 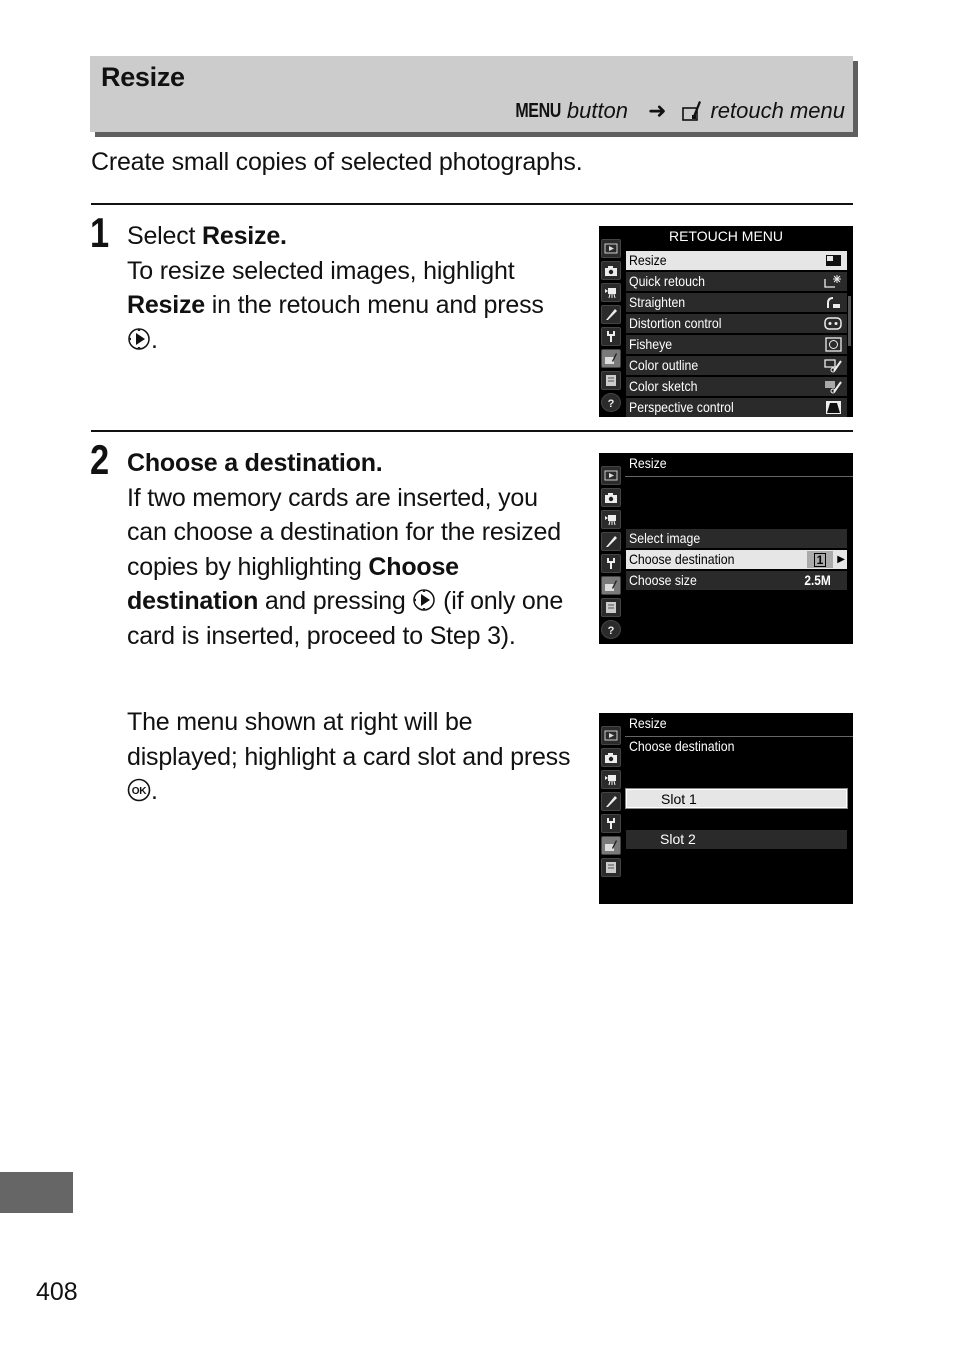 I want to click on step-number-2: 2, so click(x=100, y=459).